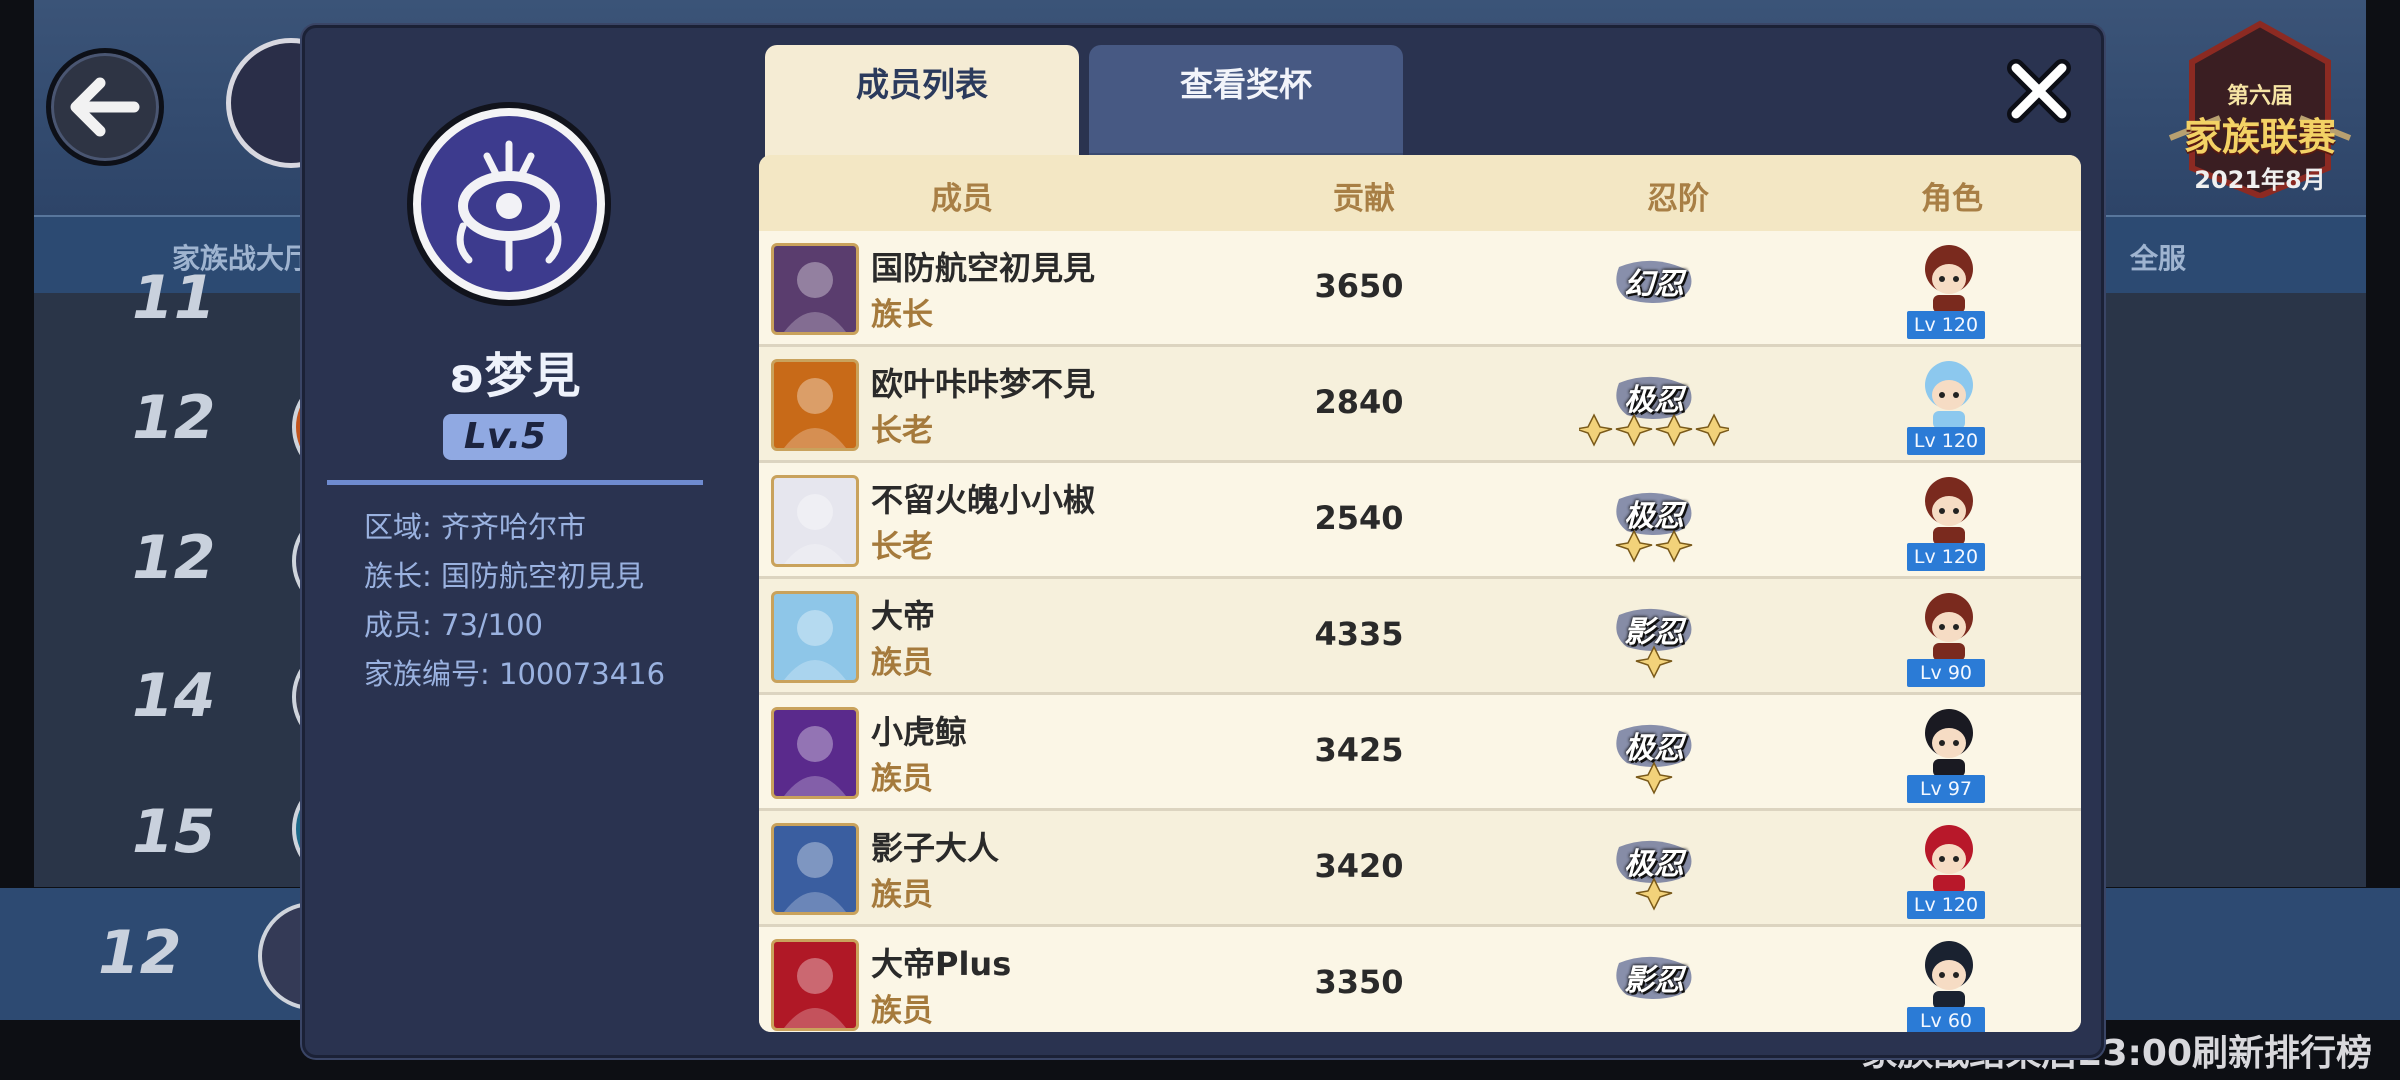 This screenshot has height=1080, width=2400. What do you see at coordinates (902, 315) in the screenshot?
I see `member-role: 族长` at bounding box center [902, 315].